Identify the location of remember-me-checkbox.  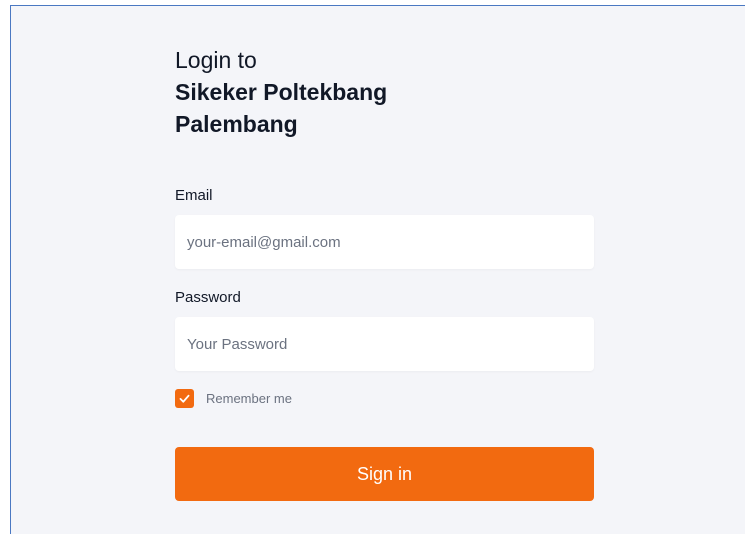
(184, 398).